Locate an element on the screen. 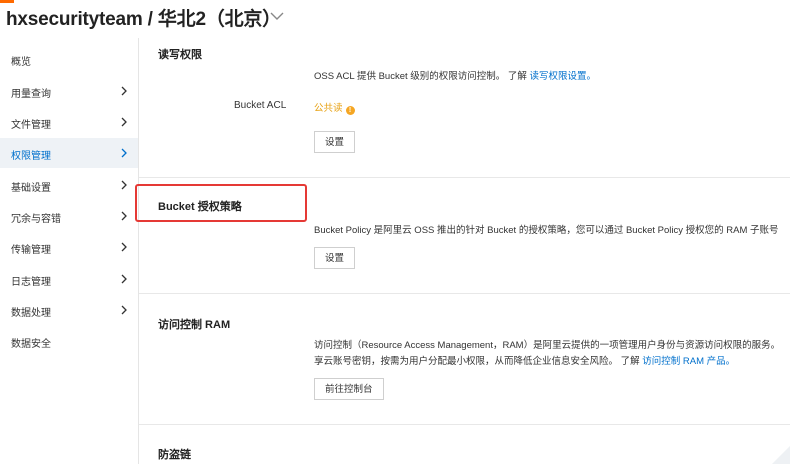 The width and height of the screenshot is (790, 464). highlight-annotation-box is located at coordinates (221, 203).